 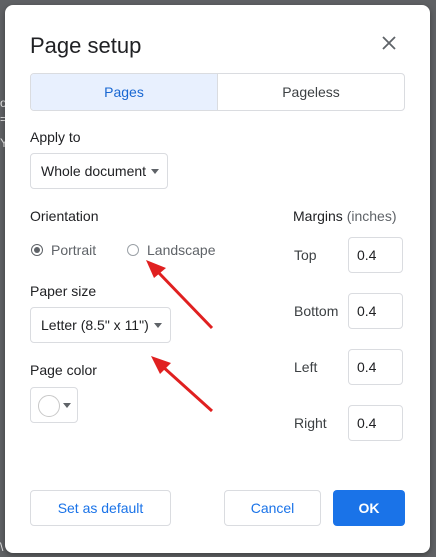 What do you see at coordinates (181, 250) in the screenshot?
I see `landscape-label: Landscape` at bounding box center [181, 250].